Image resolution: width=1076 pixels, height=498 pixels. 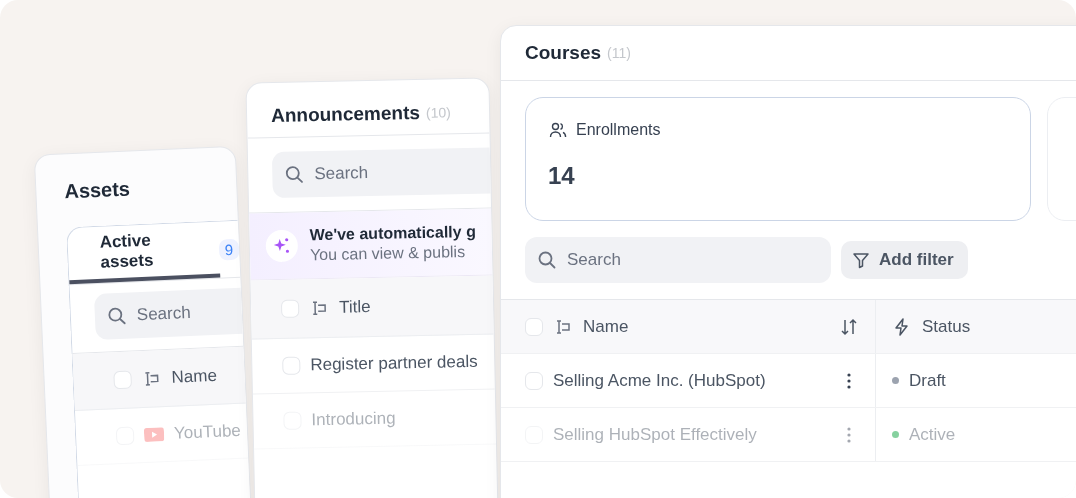 I want to click on filter-icon, so click(x=861, y=260).